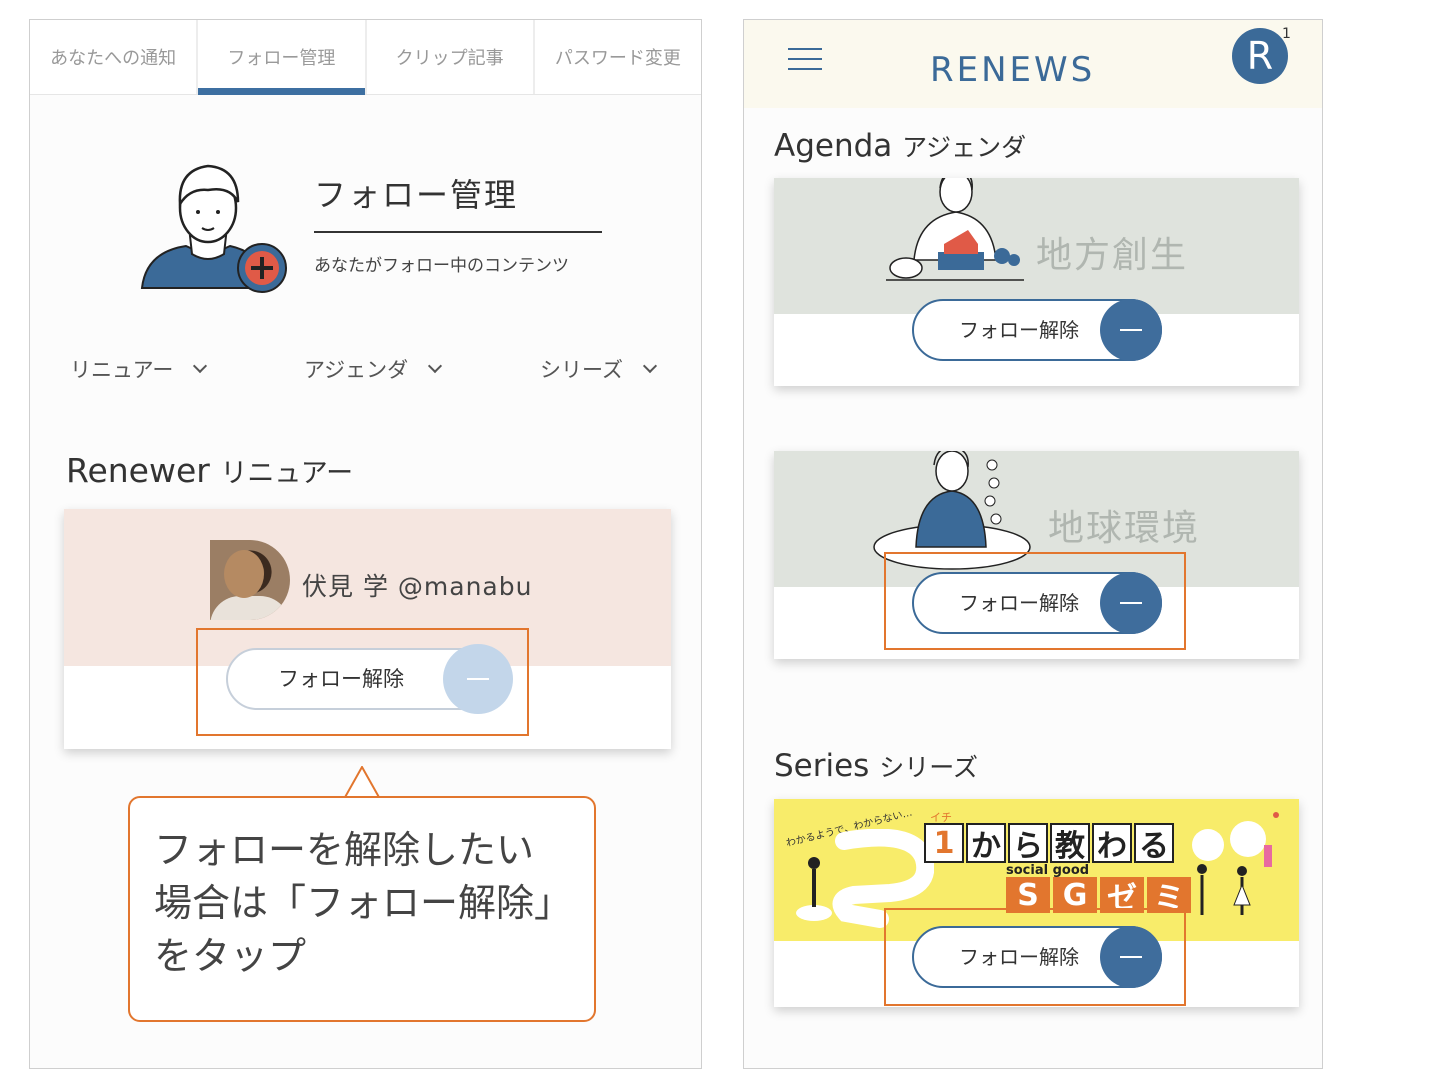  Describe the element at coordinates (805, 59) in the screenshot. I see `hamburger-menu-icon` at that location.